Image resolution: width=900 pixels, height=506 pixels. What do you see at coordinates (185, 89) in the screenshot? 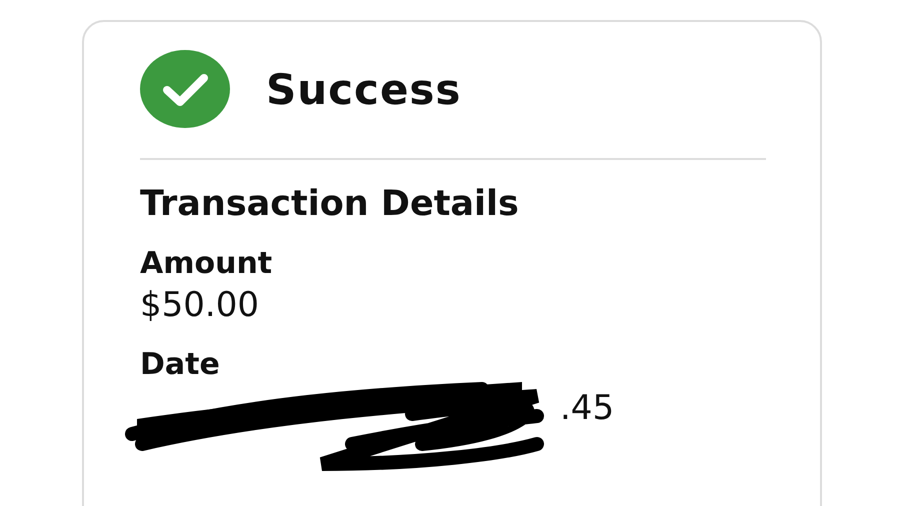
I see `check-icon` at bounding box center [185, 89].